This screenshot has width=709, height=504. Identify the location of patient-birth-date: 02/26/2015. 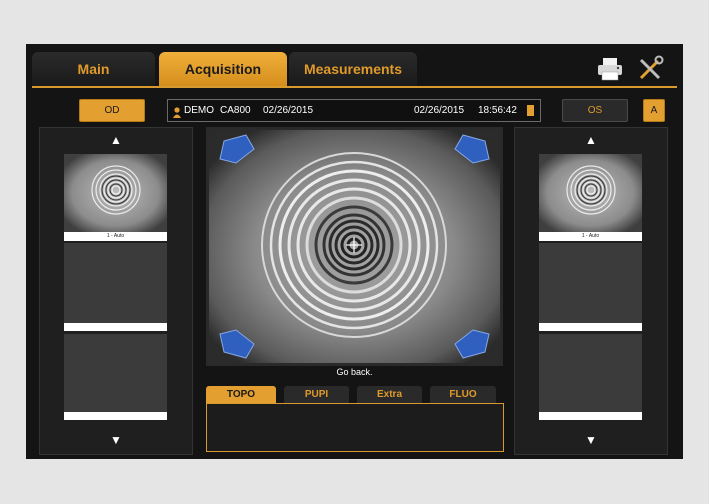
(288, 110).